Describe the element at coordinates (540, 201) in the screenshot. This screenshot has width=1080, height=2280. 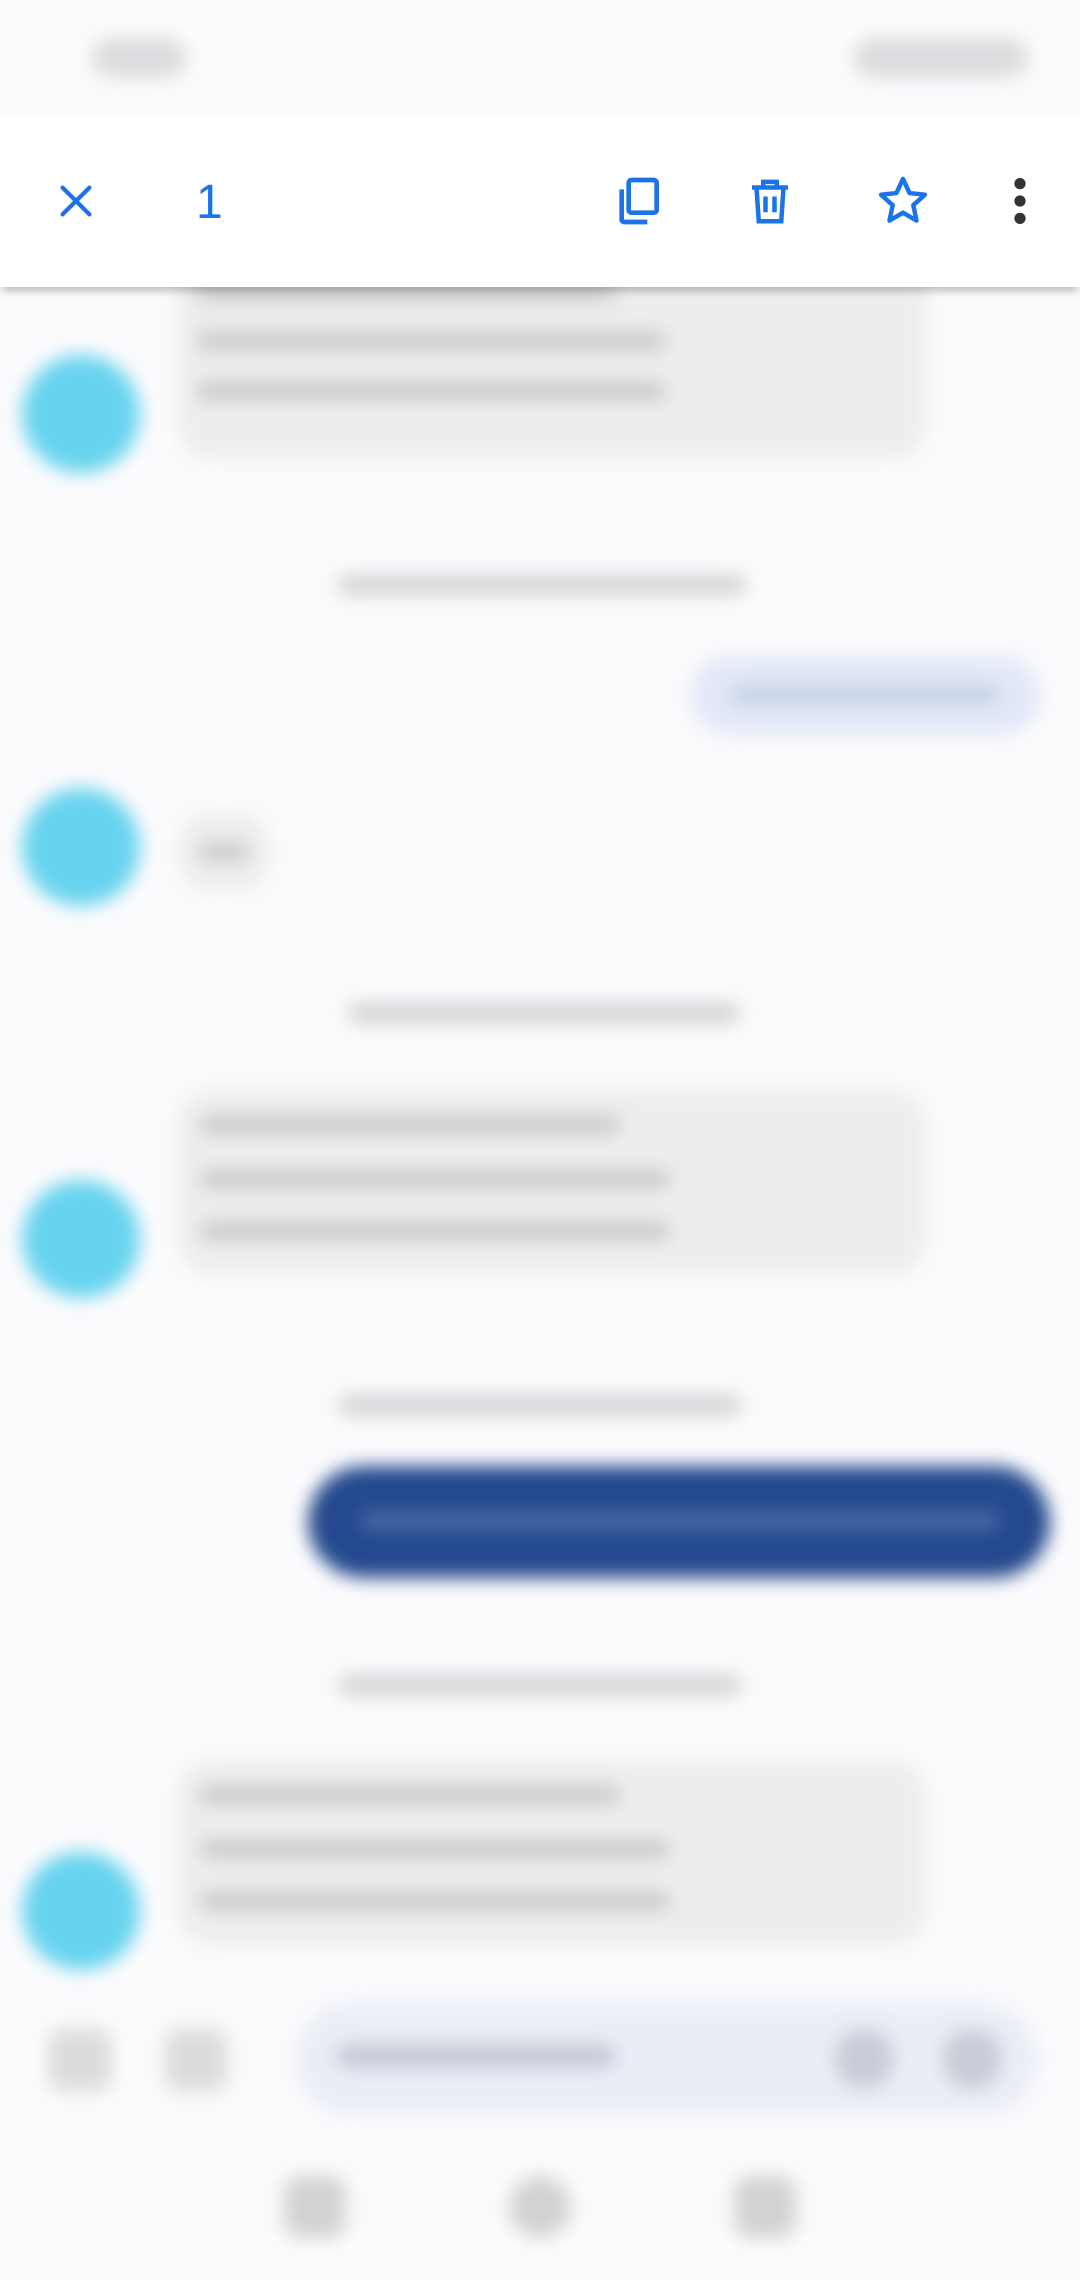
I see `selection-toolbar: 1` at that location.